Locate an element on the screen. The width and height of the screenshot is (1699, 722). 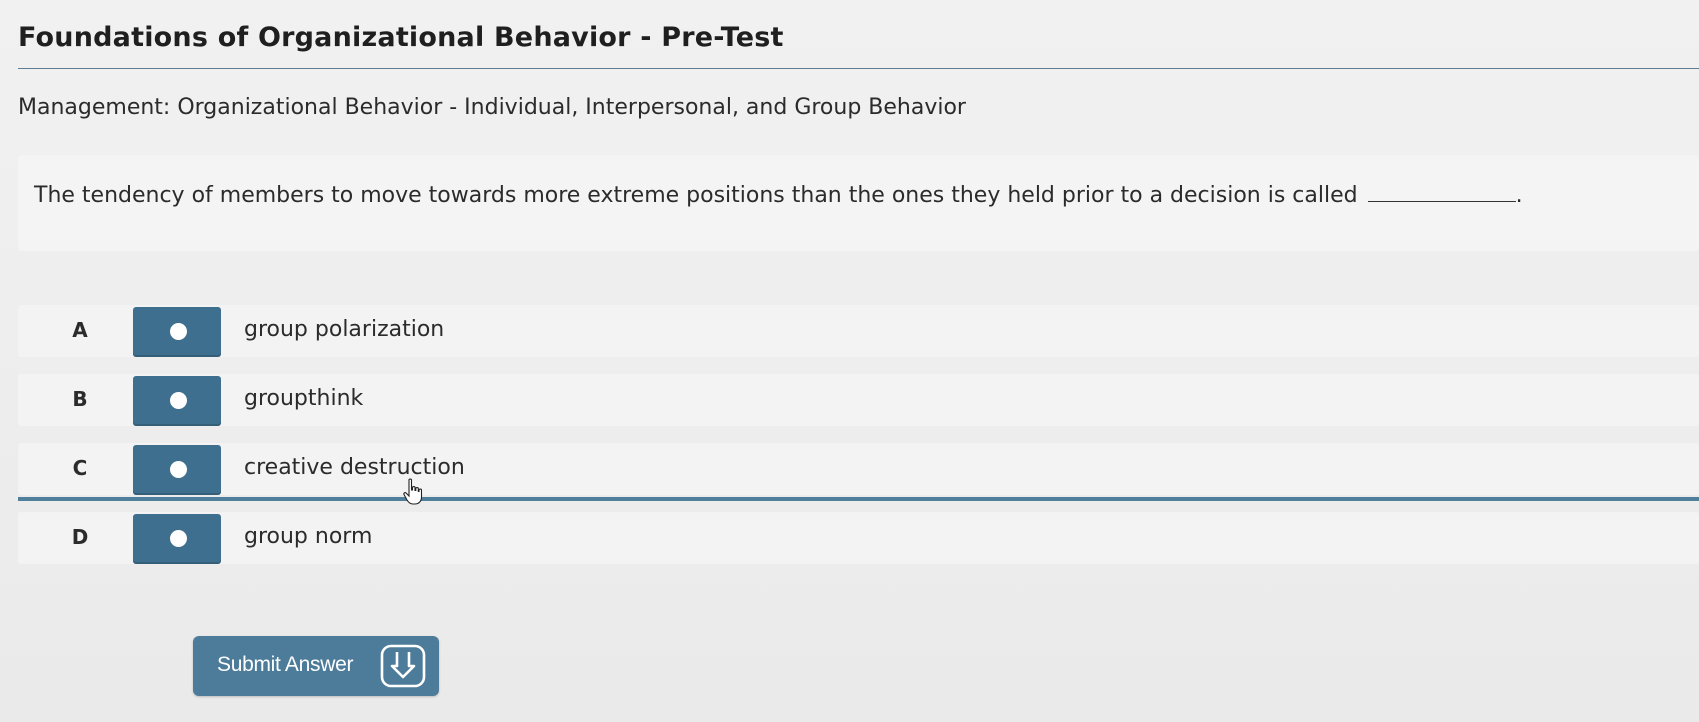
option-d-radio-button is located at coordinates (177, 539).